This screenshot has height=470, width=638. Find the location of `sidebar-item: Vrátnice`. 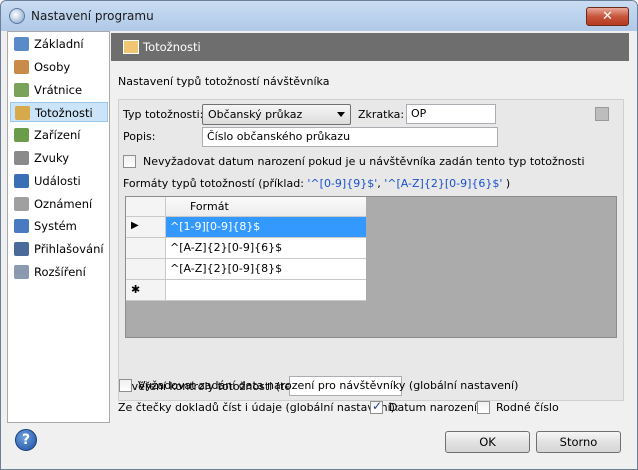

sidebar-item: Vrátnice is located at coordinates (59, 90).